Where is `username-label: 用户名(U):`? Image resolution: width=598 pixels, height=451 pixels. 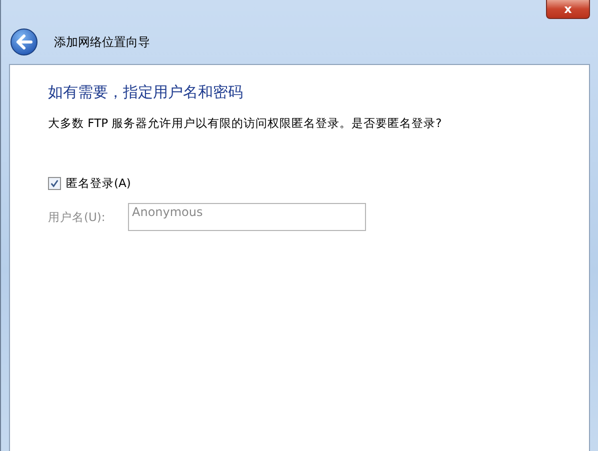
username-label: 用户名(U): is located at coordinates (77, 217).